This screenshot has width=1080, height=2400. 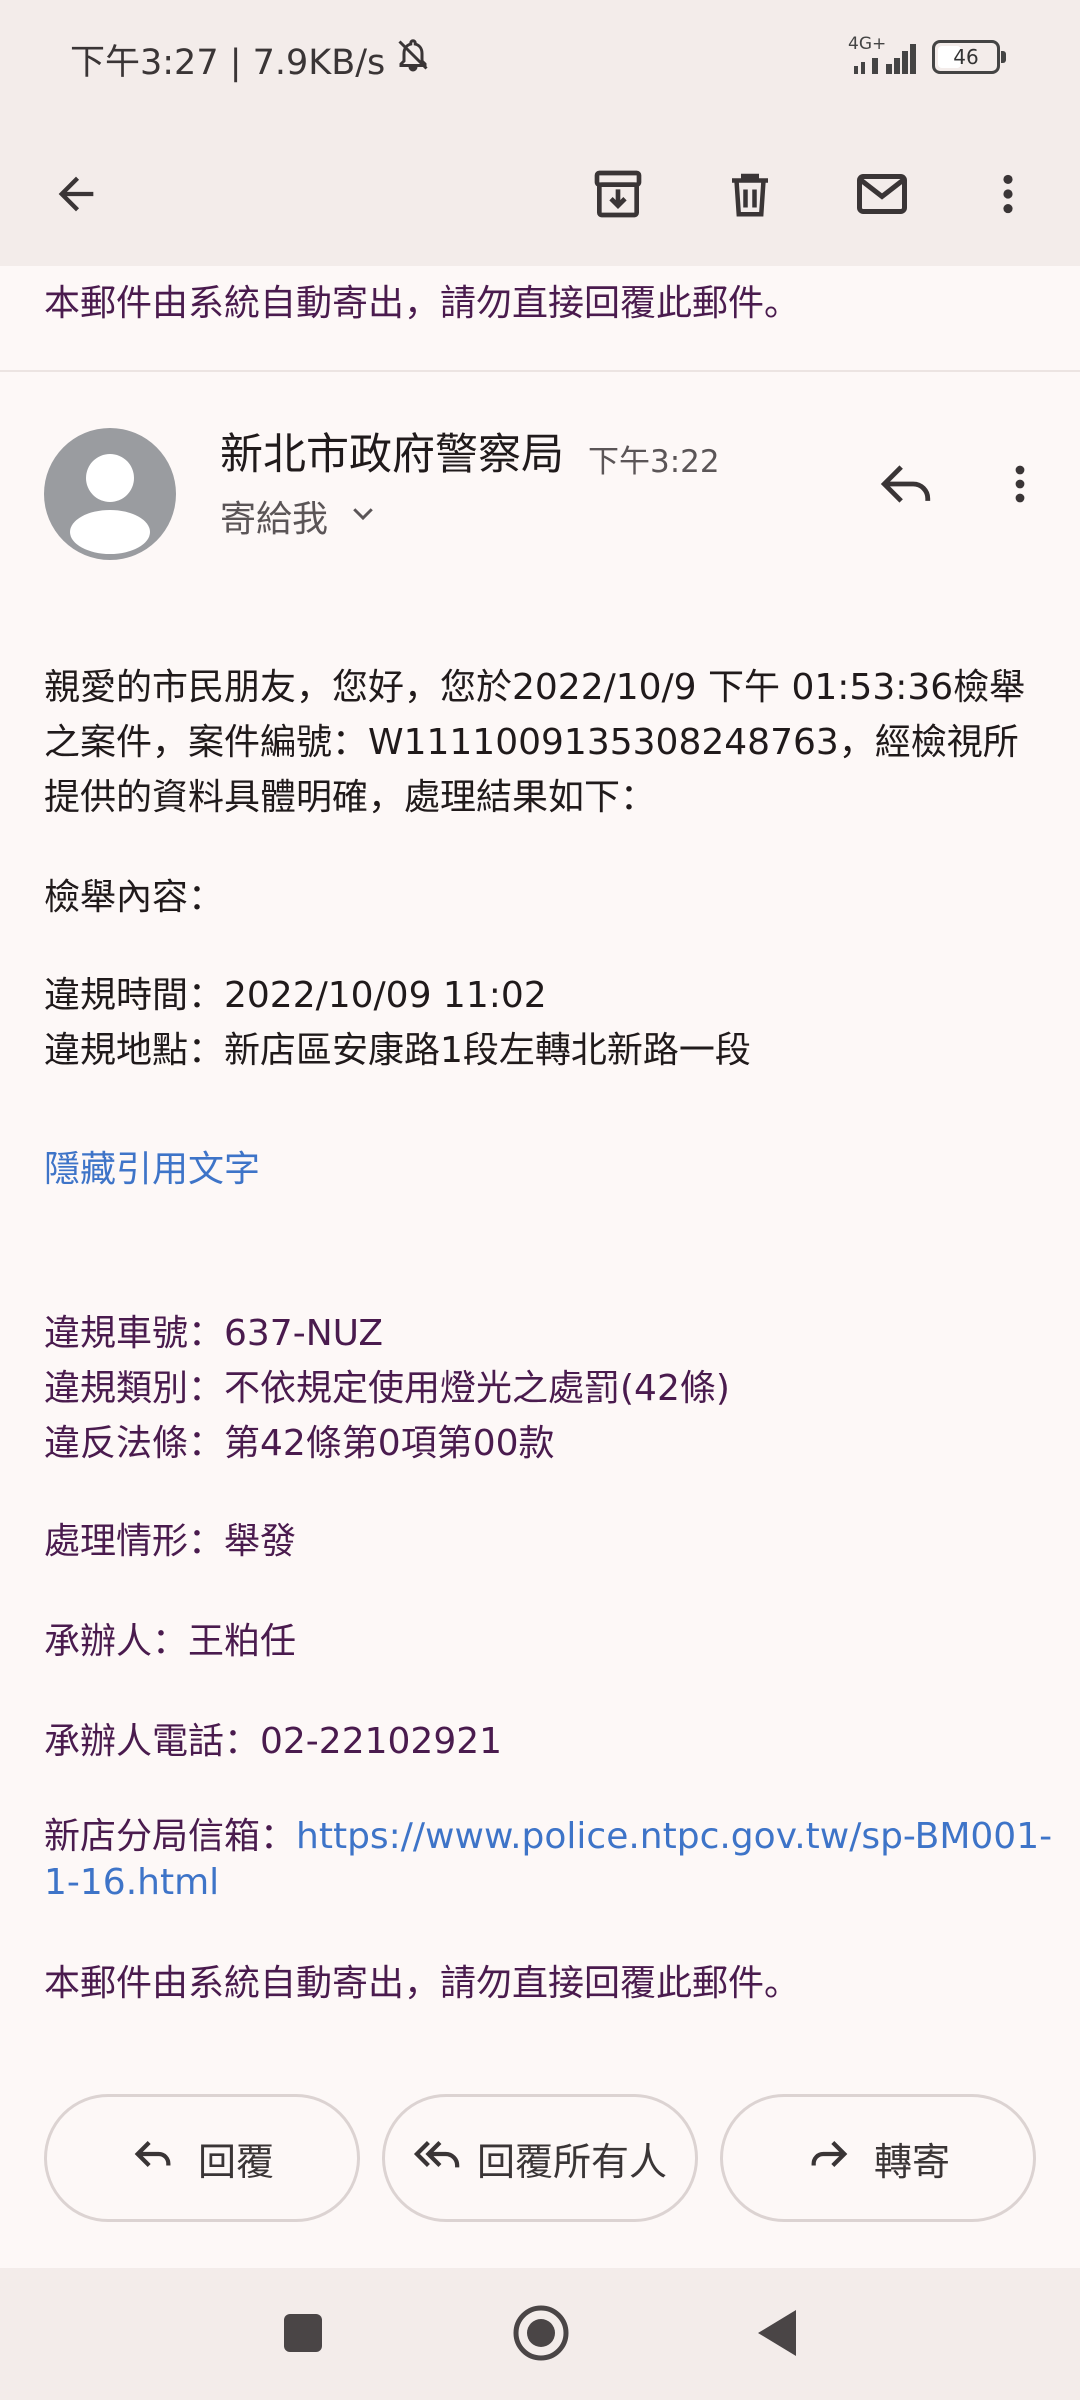 What do you see at coordinates (911, 2161) in the screenshot?
I see `forward-label: 轉寄` at bounding box center [911, 2161].